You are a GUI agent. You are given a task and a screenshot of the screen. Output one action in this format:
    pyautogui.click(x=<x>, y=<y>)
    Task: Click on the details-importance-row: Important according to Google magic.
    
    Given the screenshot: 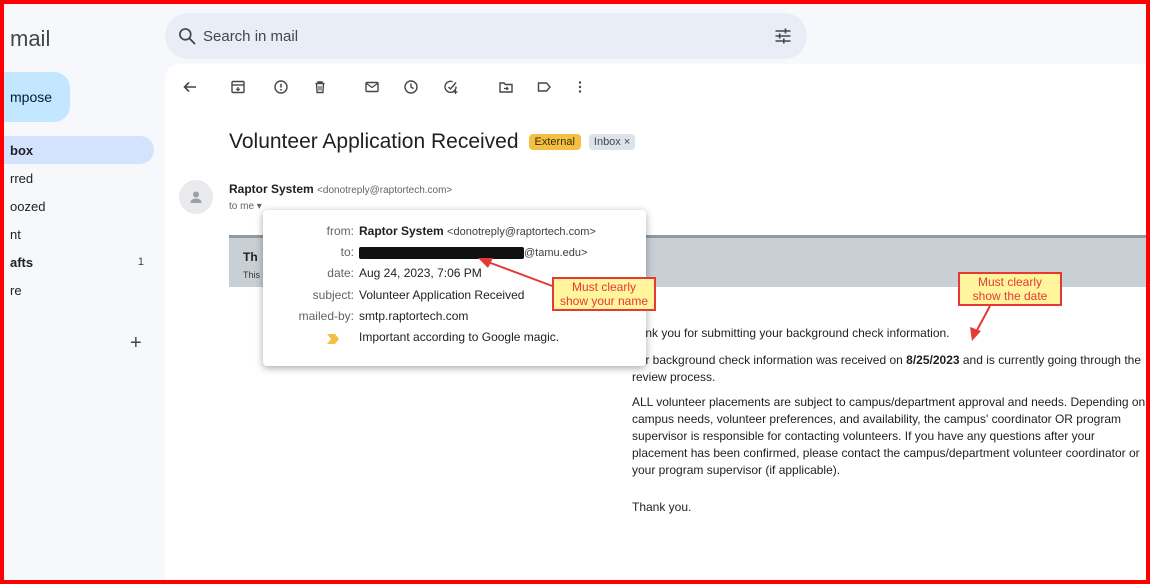 What is the action you would take?
    pyautogui.click(x=454, y=340)
    